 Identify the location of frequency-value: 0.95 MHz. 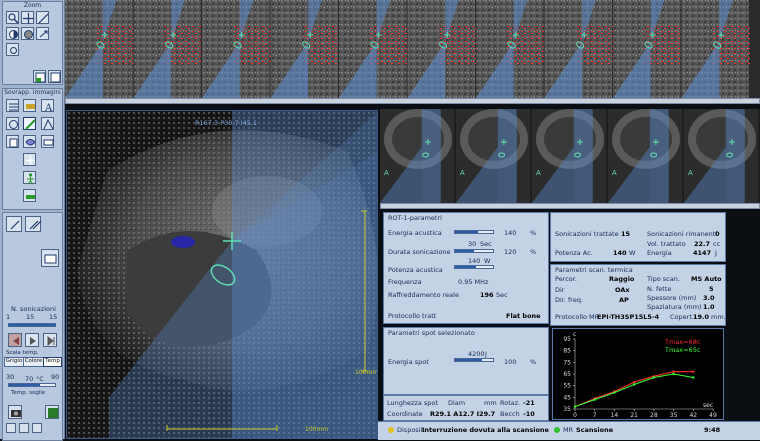
(473, 282).